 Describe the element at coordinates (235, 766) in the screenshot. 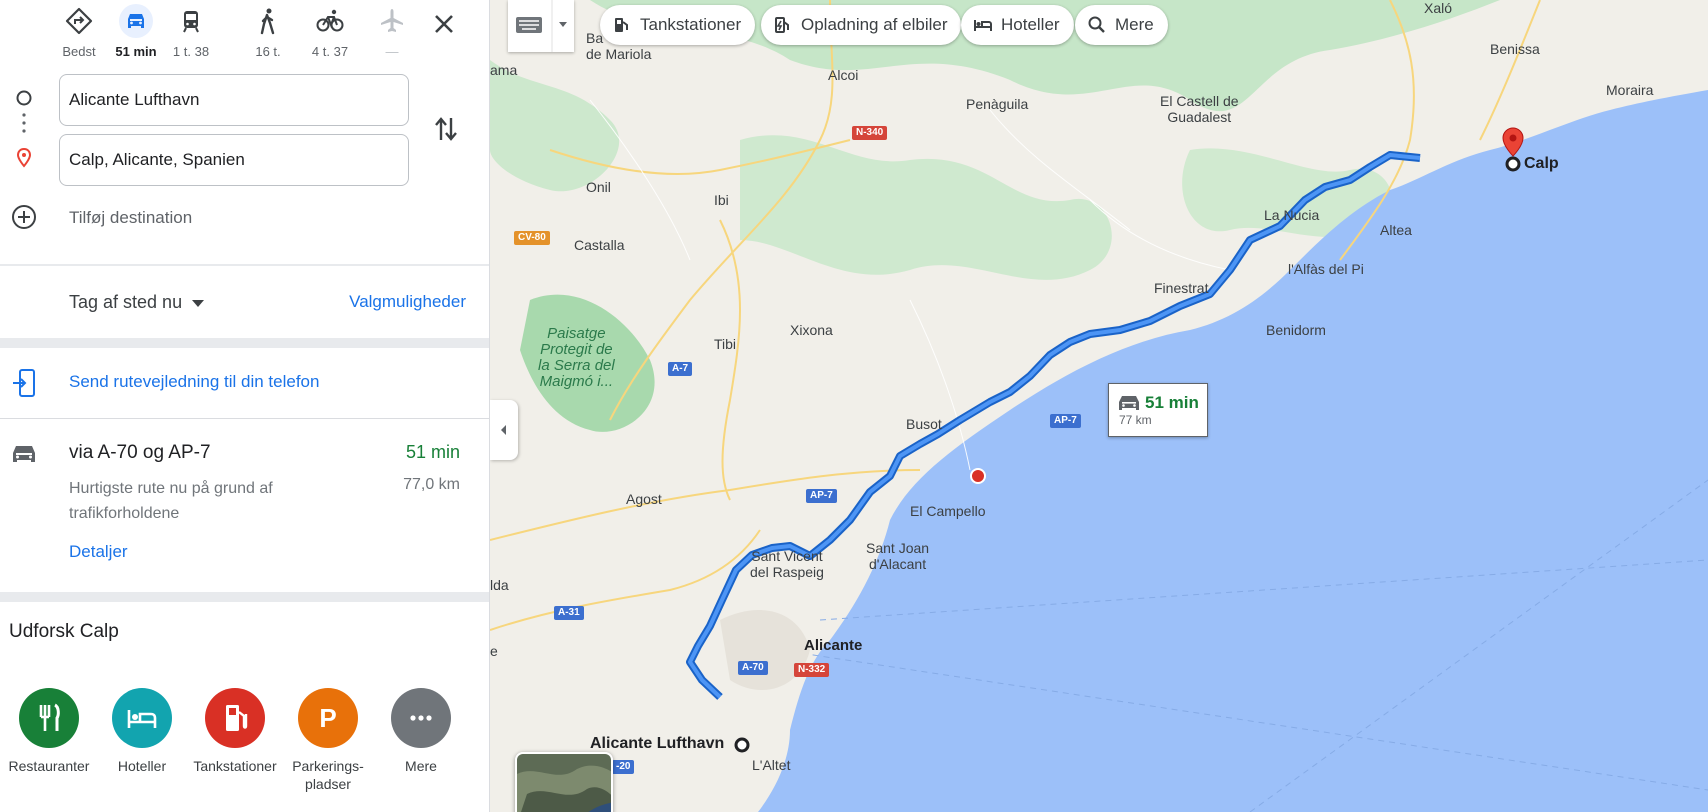

I see `category-label: Tankstationer` at that location.